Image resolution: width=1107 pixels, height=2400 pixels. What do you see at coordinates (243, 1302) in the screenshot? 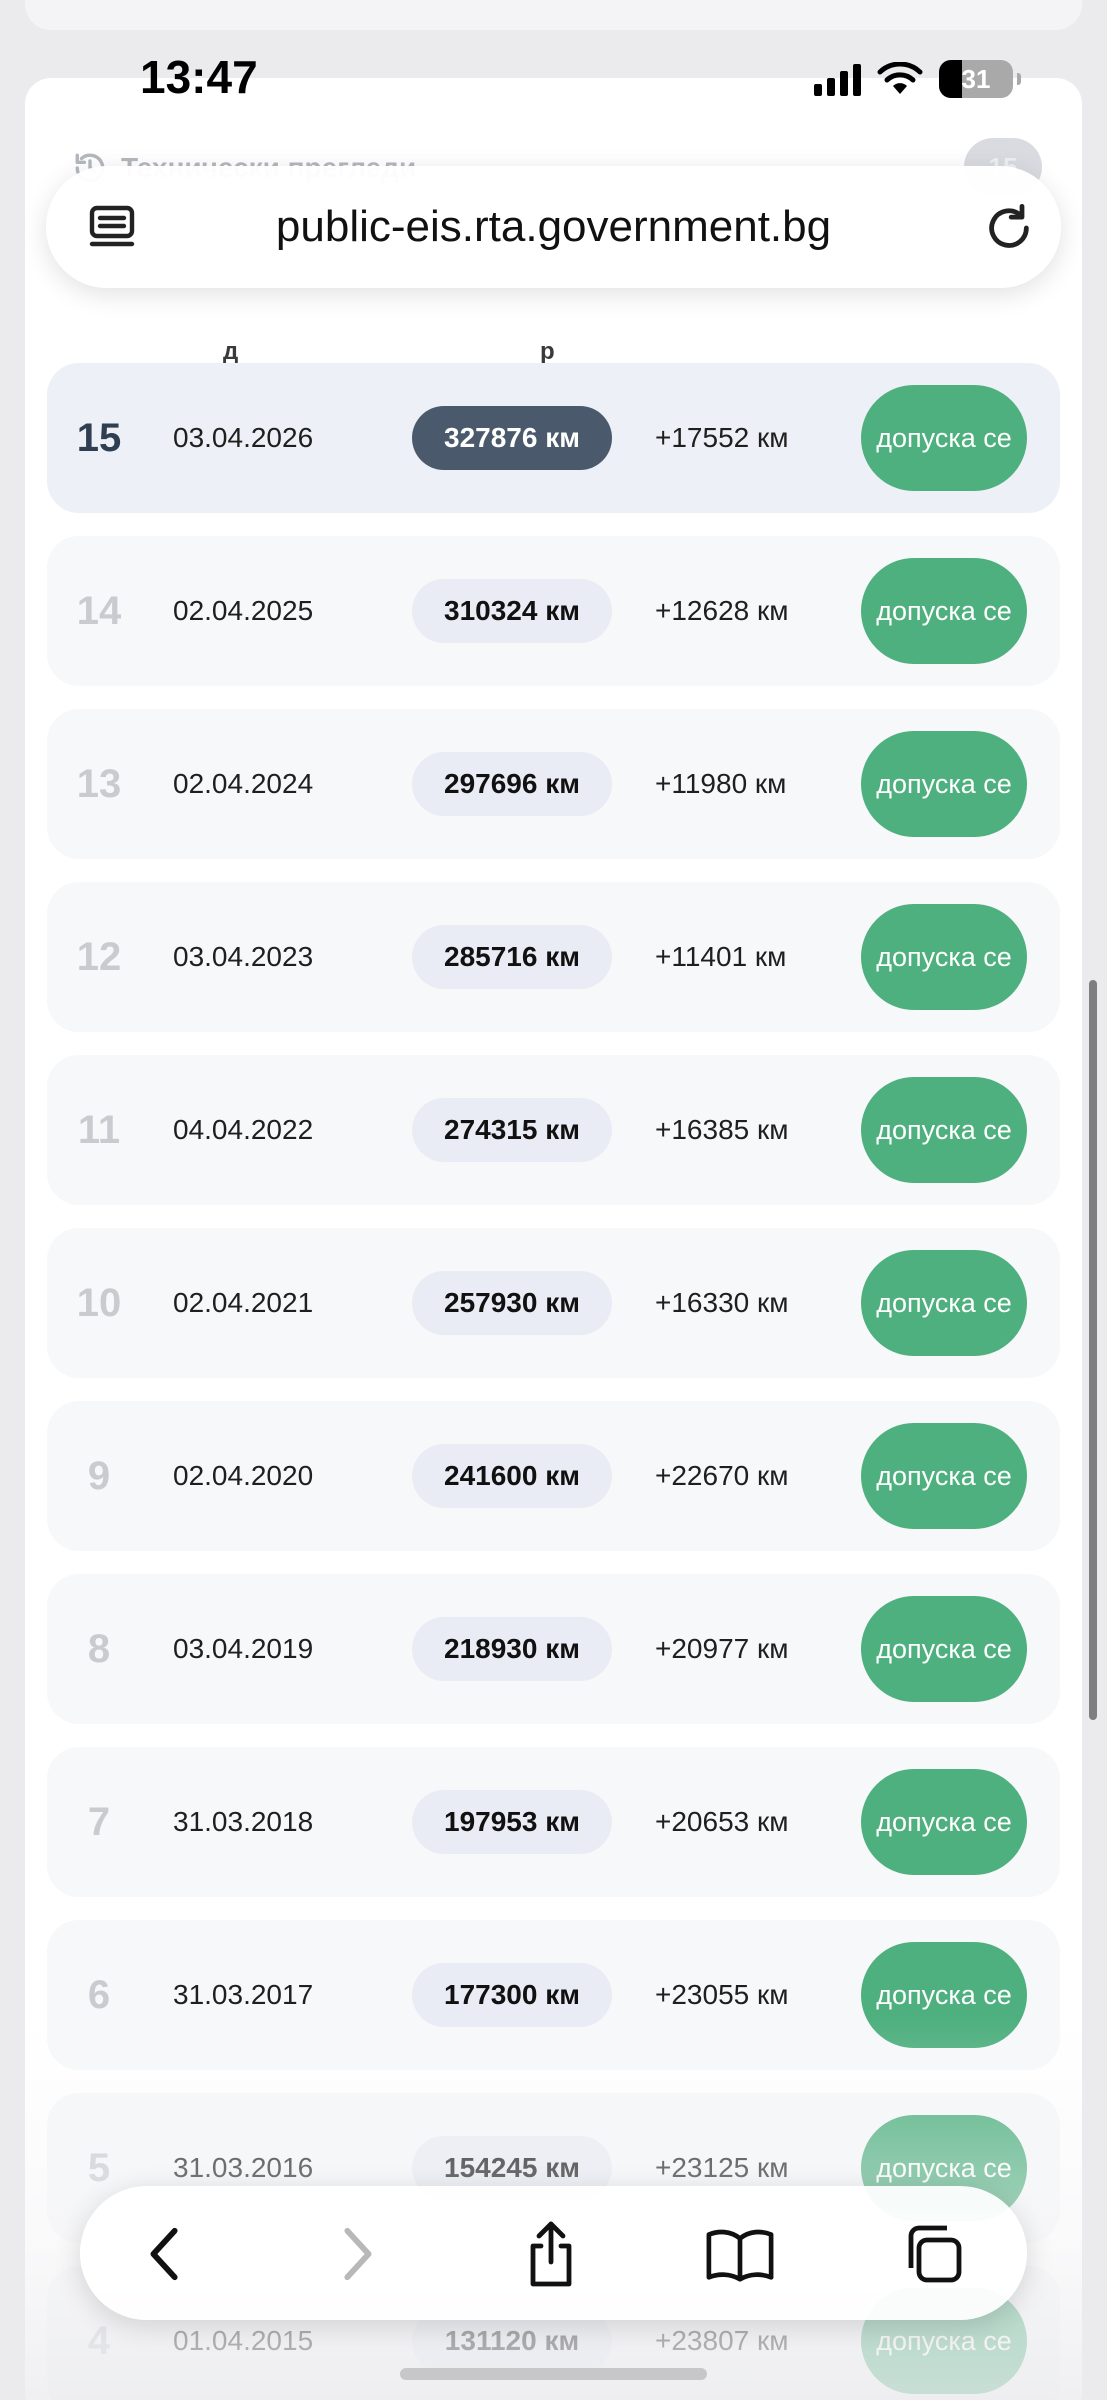
I see `inspection-date: 02.04.2021` at bounding box center [243, 1302].